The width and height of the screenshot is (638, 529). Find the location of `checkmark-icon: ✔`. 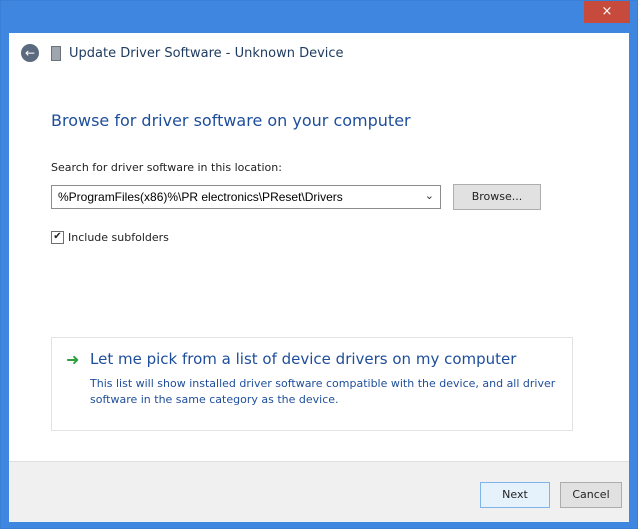

checkmark-icon: ✔ is located at coordinates (57, 236).